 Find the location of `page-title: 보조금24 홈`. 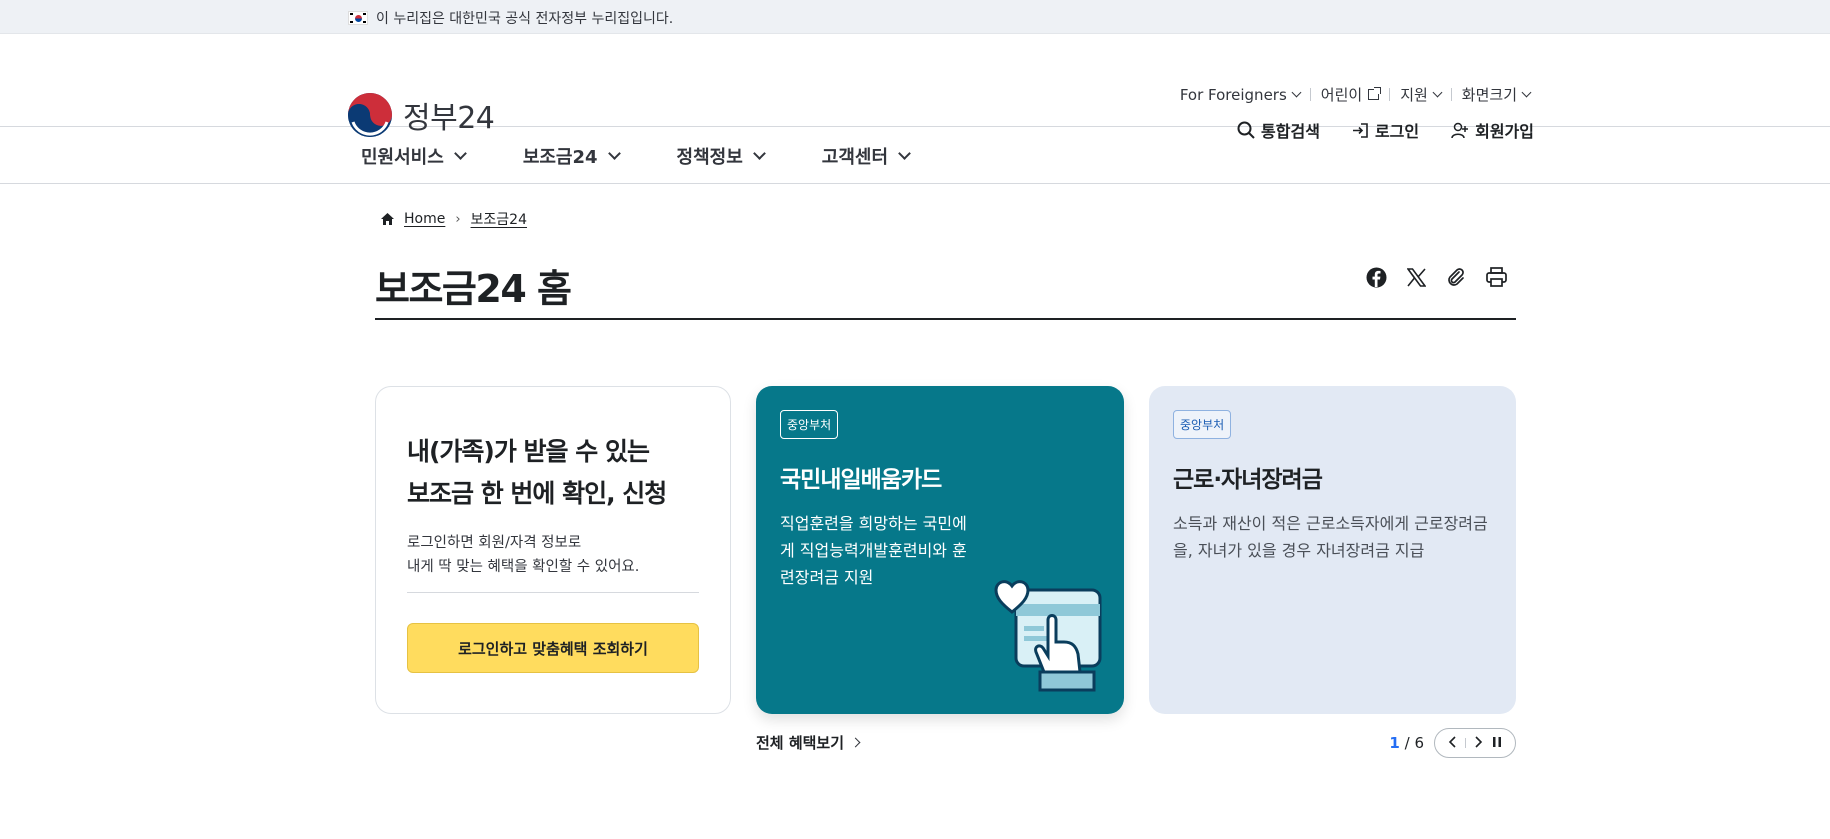

page-title: 보조금24 홈 is located at coordinates (473, 289).